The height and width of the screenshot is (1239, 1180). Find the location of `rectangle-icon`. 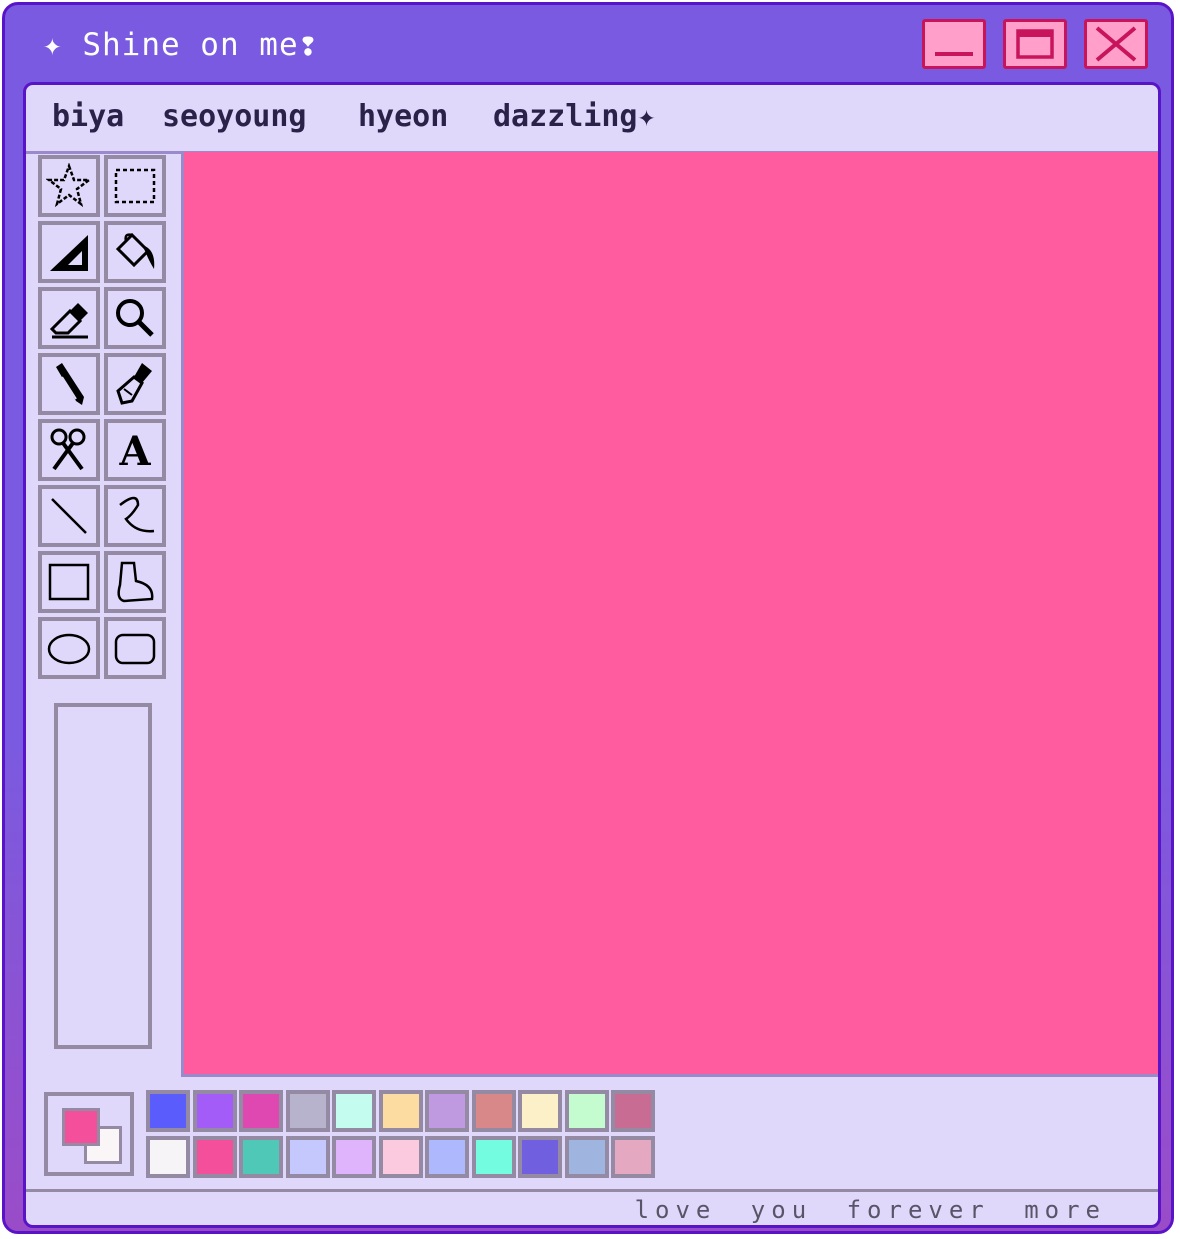

rectangle-icon is located at coordinates (69, 582).